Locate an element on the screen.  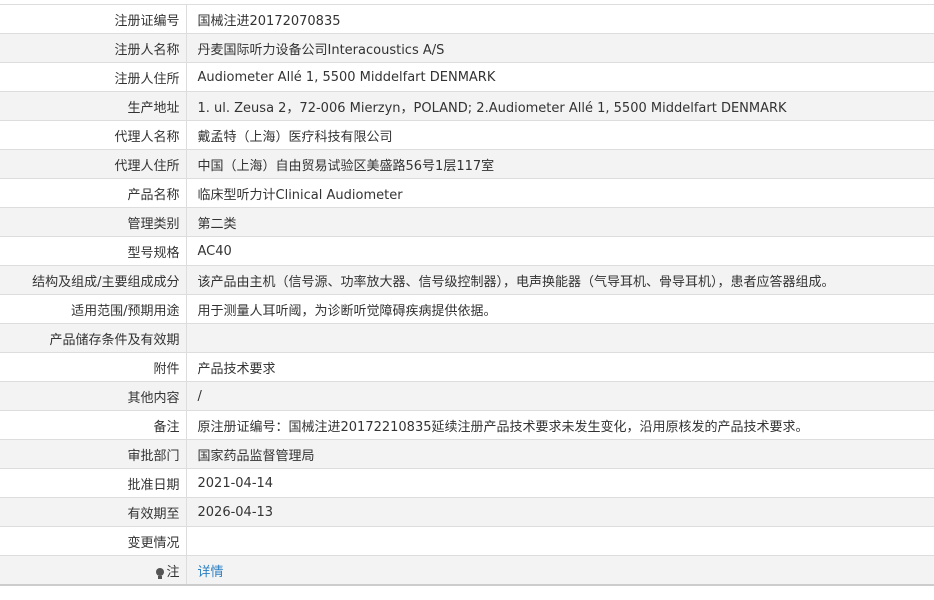
field-label-attachment: 附件 is located at coordinates (93, 367).